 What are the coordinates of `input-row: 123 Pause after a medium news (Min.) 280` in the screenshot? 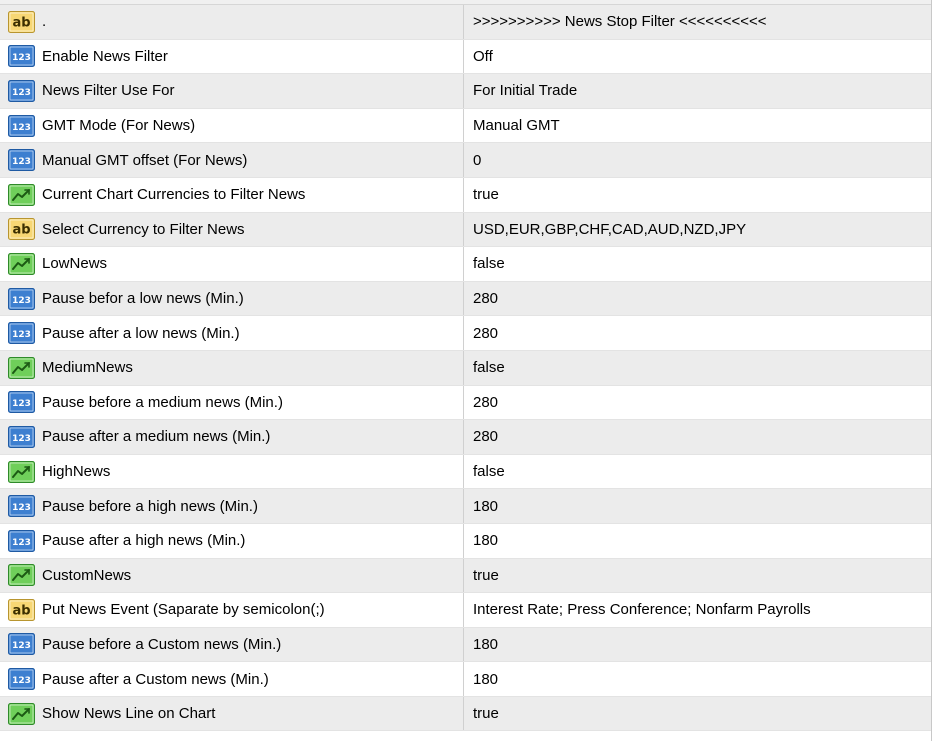 It's located at (465, 437).